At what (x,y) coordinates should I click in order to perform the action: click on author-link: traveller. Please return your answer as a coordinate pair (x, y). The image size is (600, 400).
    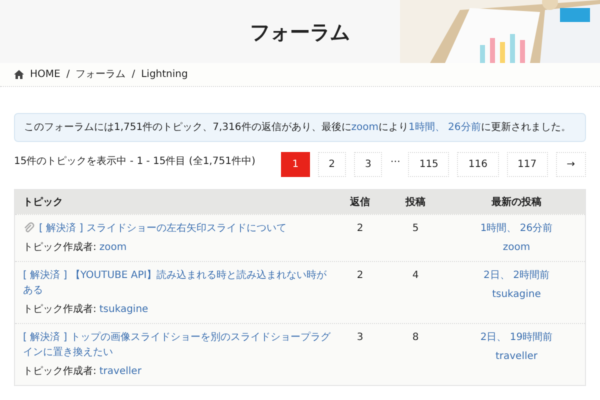
    Looking at the image, I should click on (120, 371).